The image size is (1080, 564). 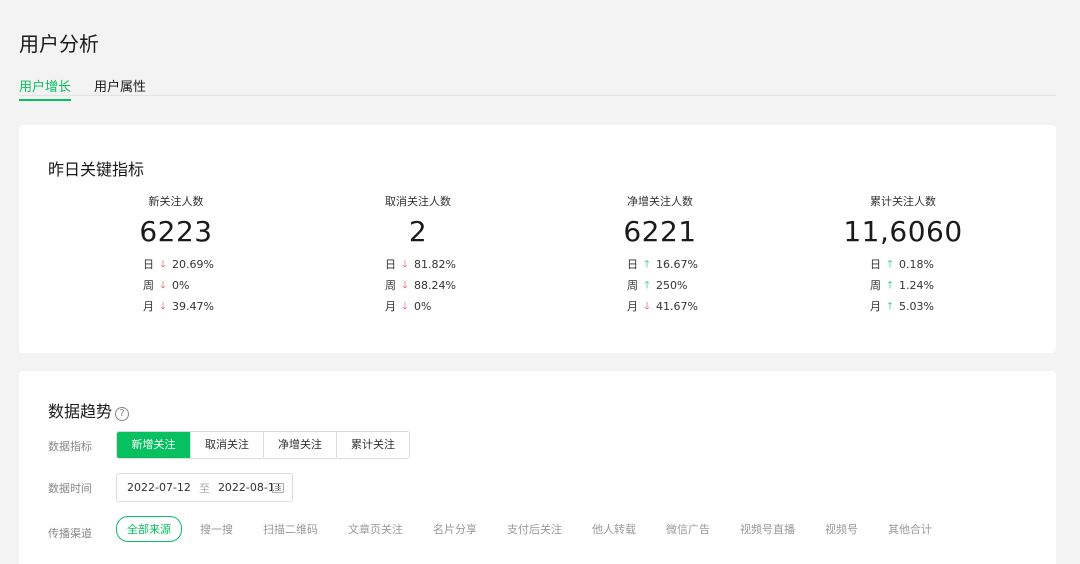 What do you see at coordinates (70, 446) in the screenshot?
I see `metric-selector-label: 数据指标` at bounding box center [70, 446].